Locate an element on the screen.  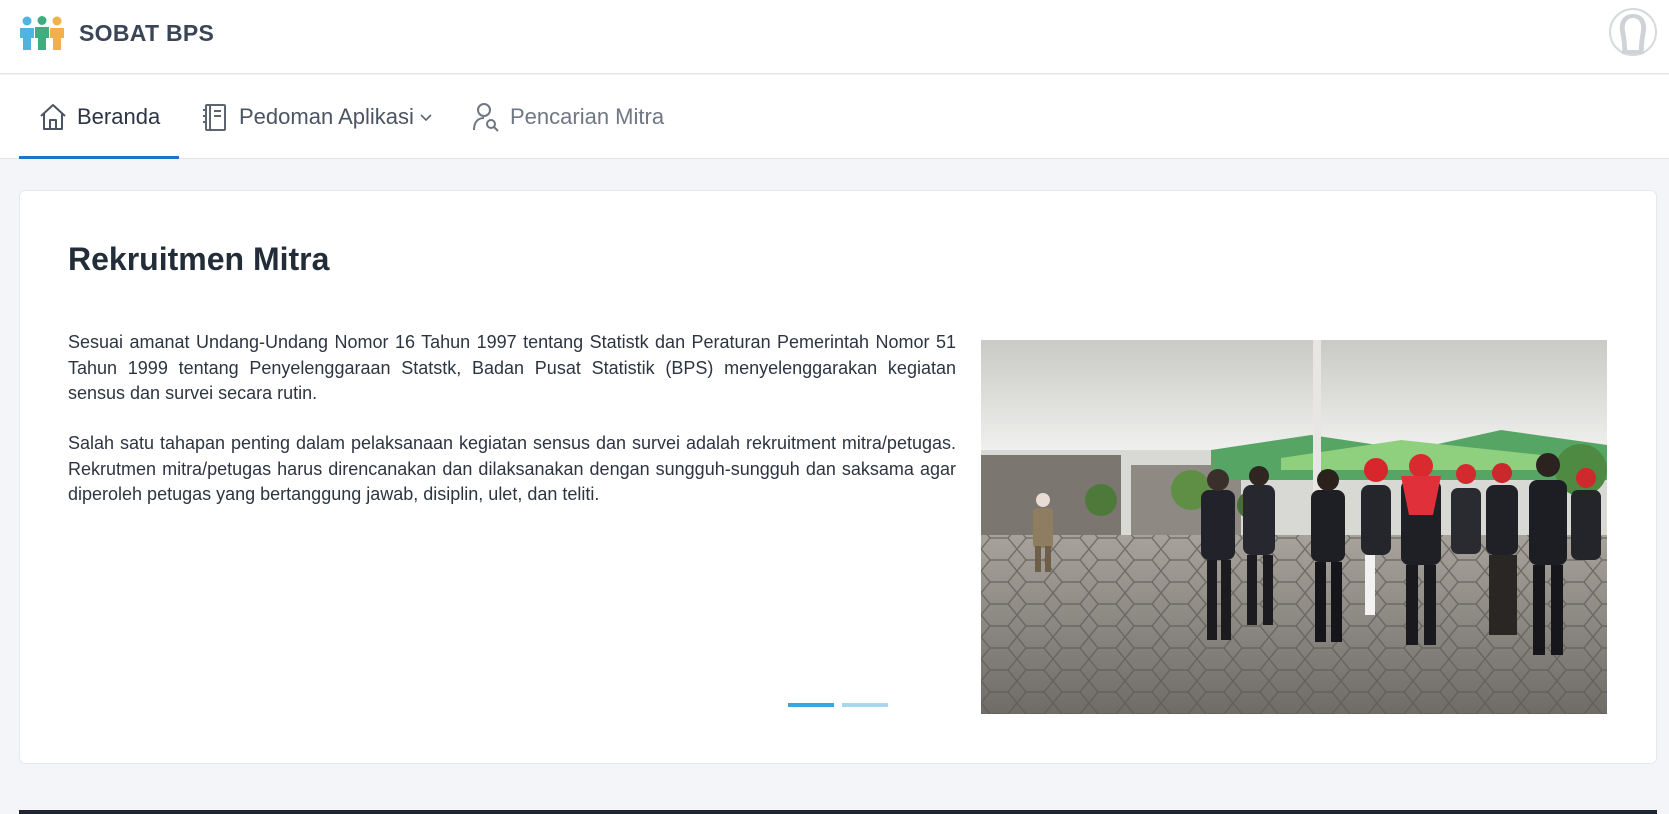
main-nav: Beranda Pedoman Aplikasi Pencarian Mitra is located at coordinates (834, 117).